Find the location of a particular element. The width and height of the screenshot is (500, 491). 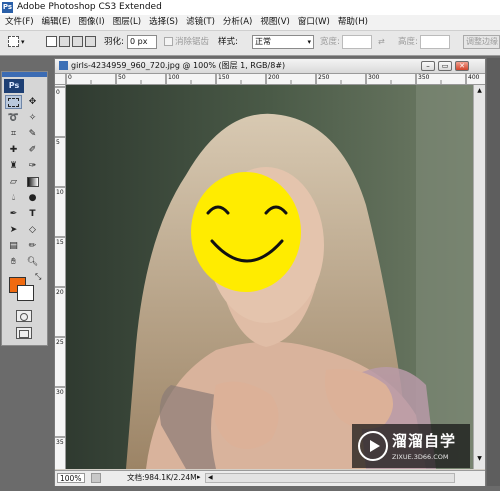

eyedropper-tool: ✏ is located at coordinates (32, 246).